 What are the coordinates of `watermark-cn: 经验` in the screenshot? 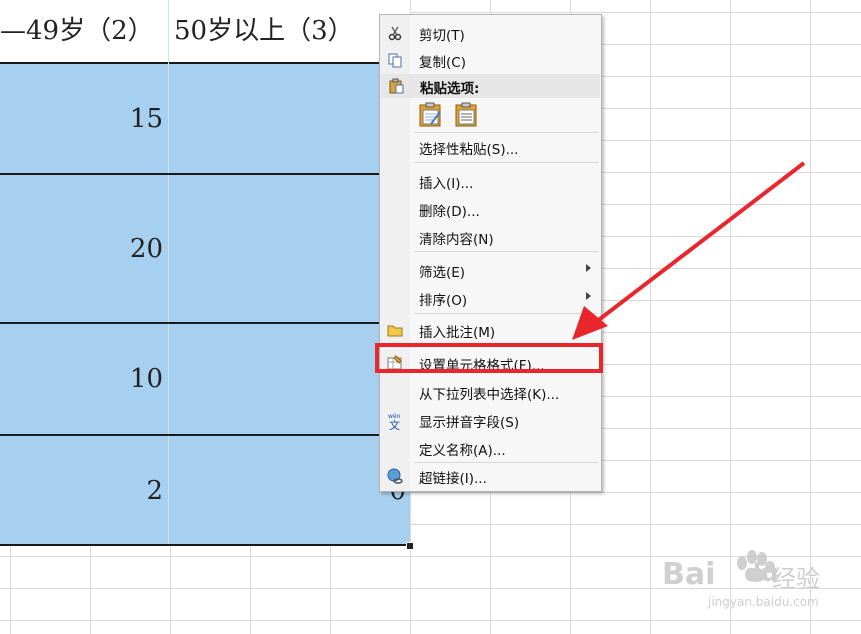 It's located at (796, 579).